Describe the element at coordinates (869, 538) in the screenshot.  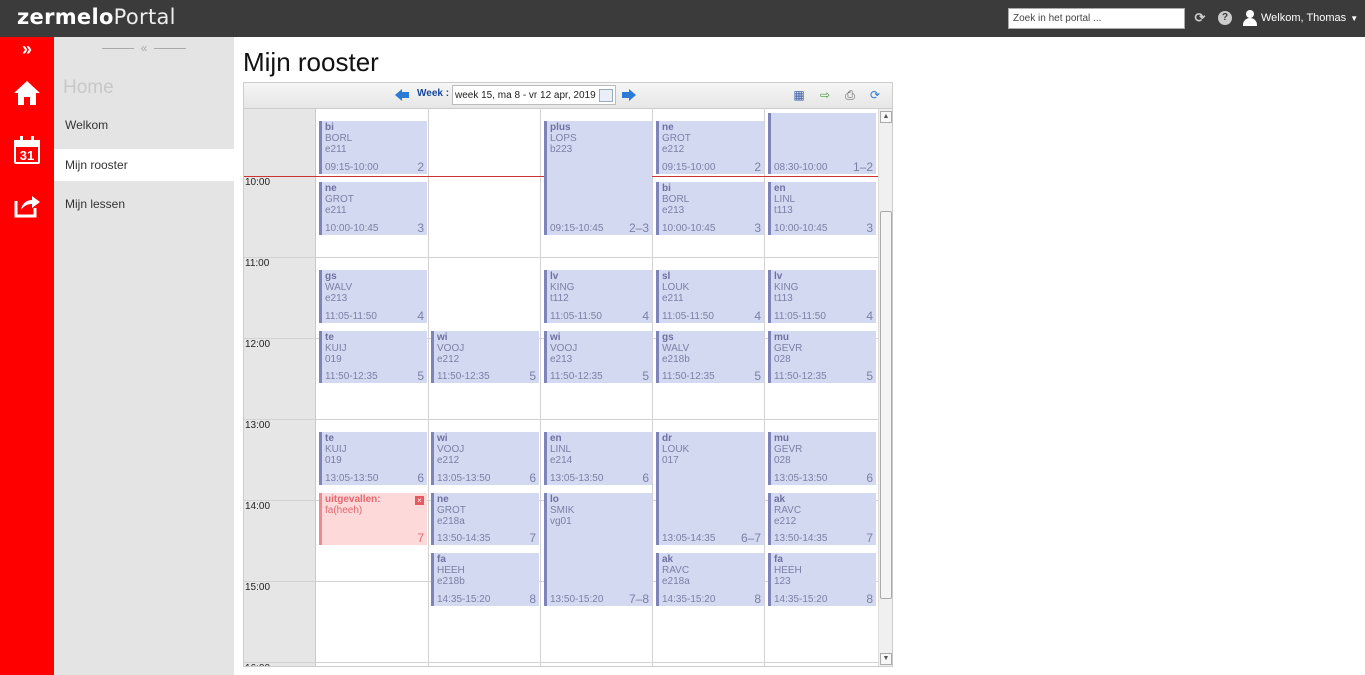
I see `lesson-period: 7` at that location.